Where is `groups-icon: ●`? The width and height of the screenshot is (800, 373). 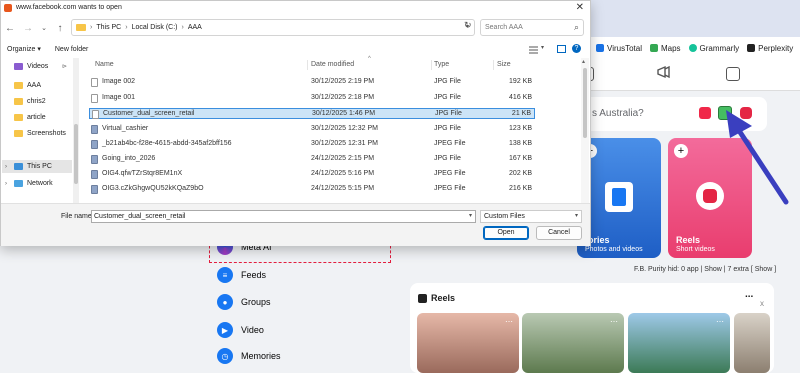 groups-icon: ● is located at coordinates (225, 302).